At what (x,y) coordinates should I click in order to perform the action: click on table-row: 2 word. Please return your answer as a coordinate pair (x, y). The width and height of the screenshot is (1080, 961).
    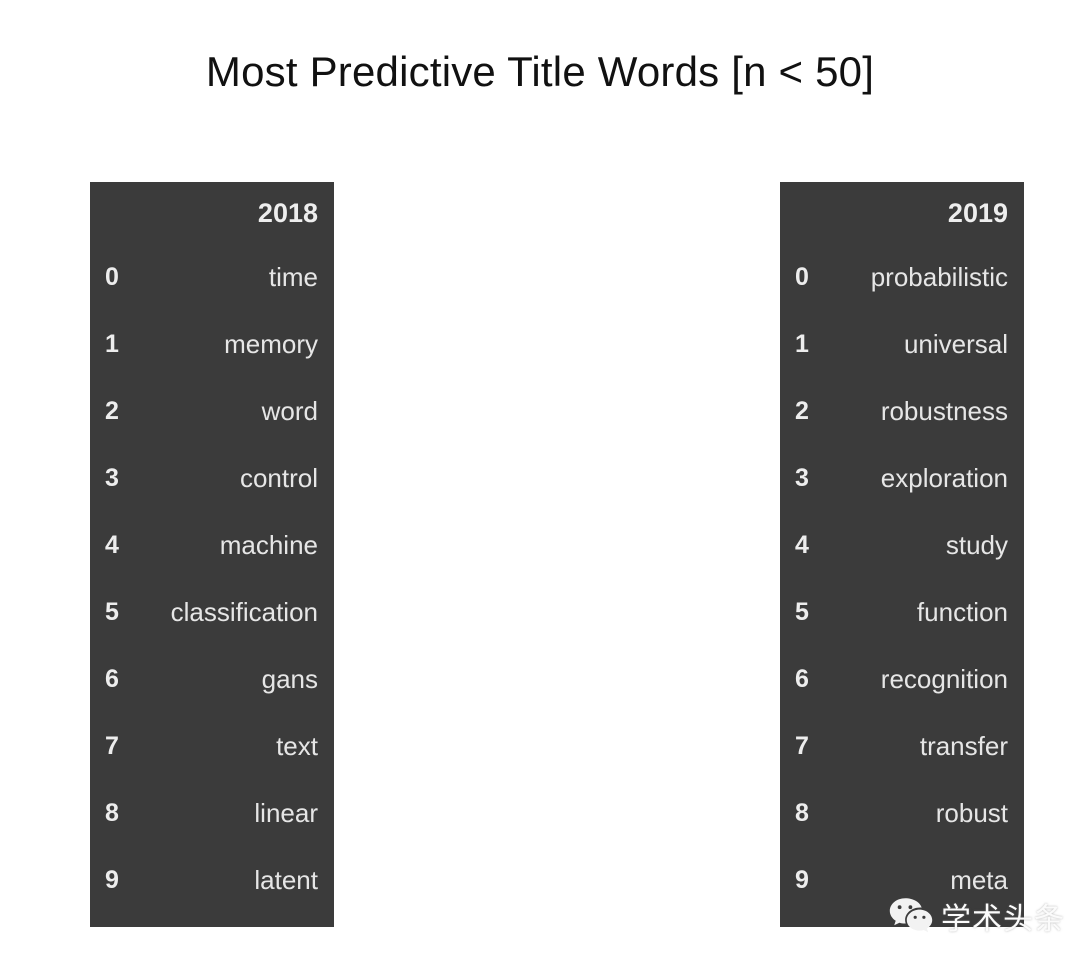
    Looking at the image, I should click on (212, 411).